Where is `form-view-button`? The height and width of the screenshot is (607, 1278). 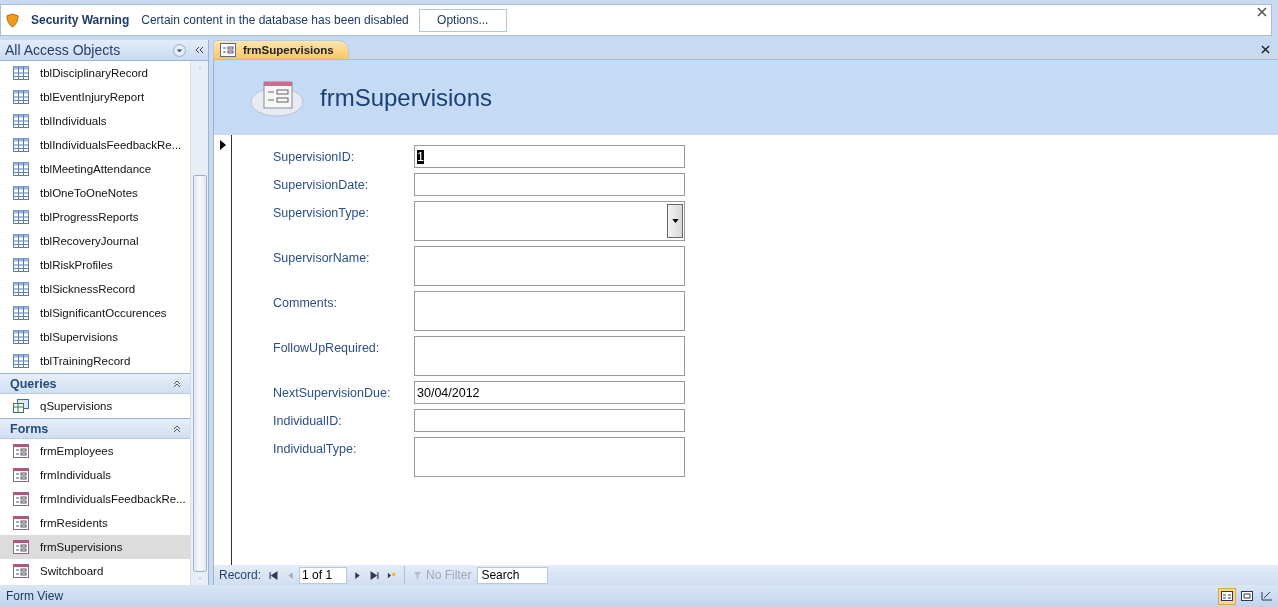
form-view-button is located at coordinates (1227, 596).